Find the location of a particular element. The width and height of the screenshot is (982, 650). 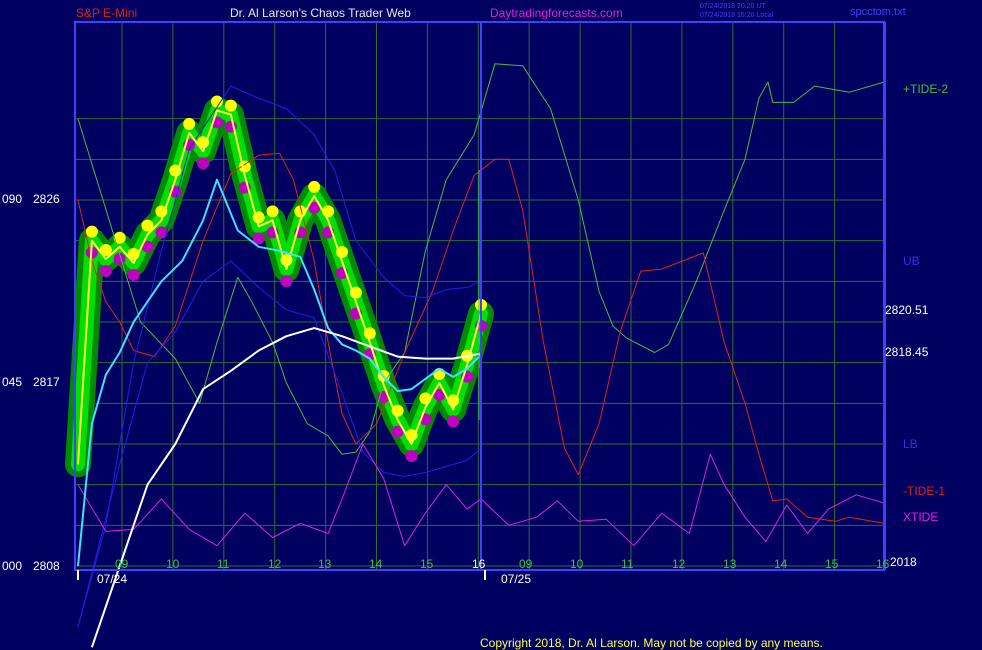

timestamp-ut: 07/24/2018 20:20 UT is located at coordinates (733, 6).